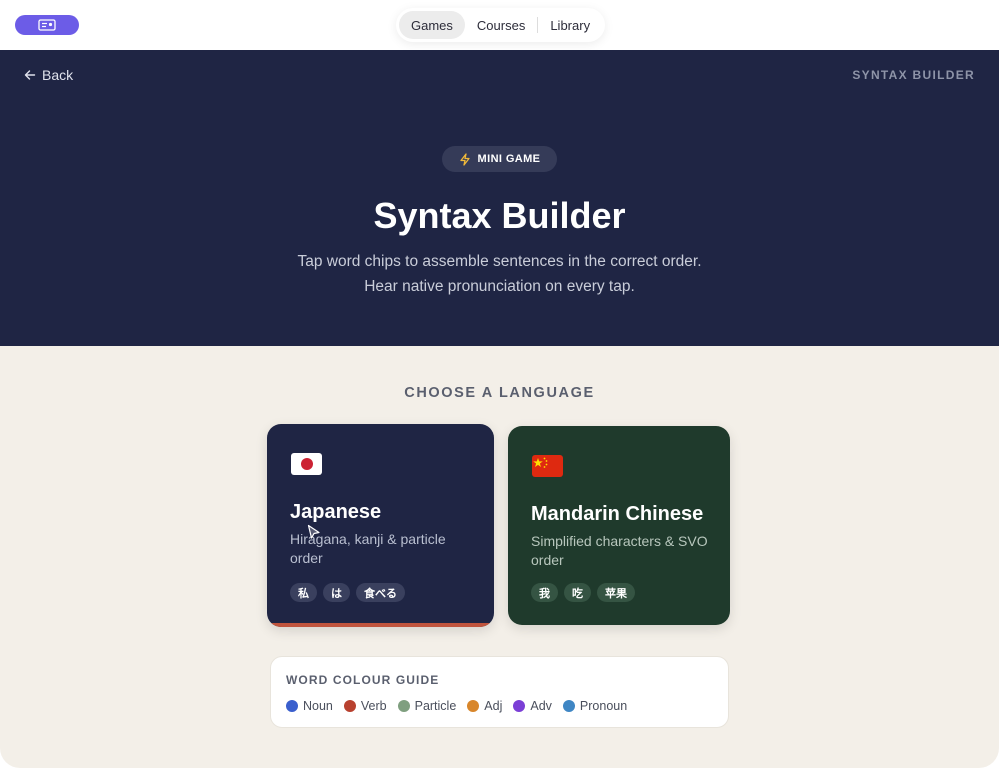  I want to click on pronoun-color-dot, so click(568, 706).